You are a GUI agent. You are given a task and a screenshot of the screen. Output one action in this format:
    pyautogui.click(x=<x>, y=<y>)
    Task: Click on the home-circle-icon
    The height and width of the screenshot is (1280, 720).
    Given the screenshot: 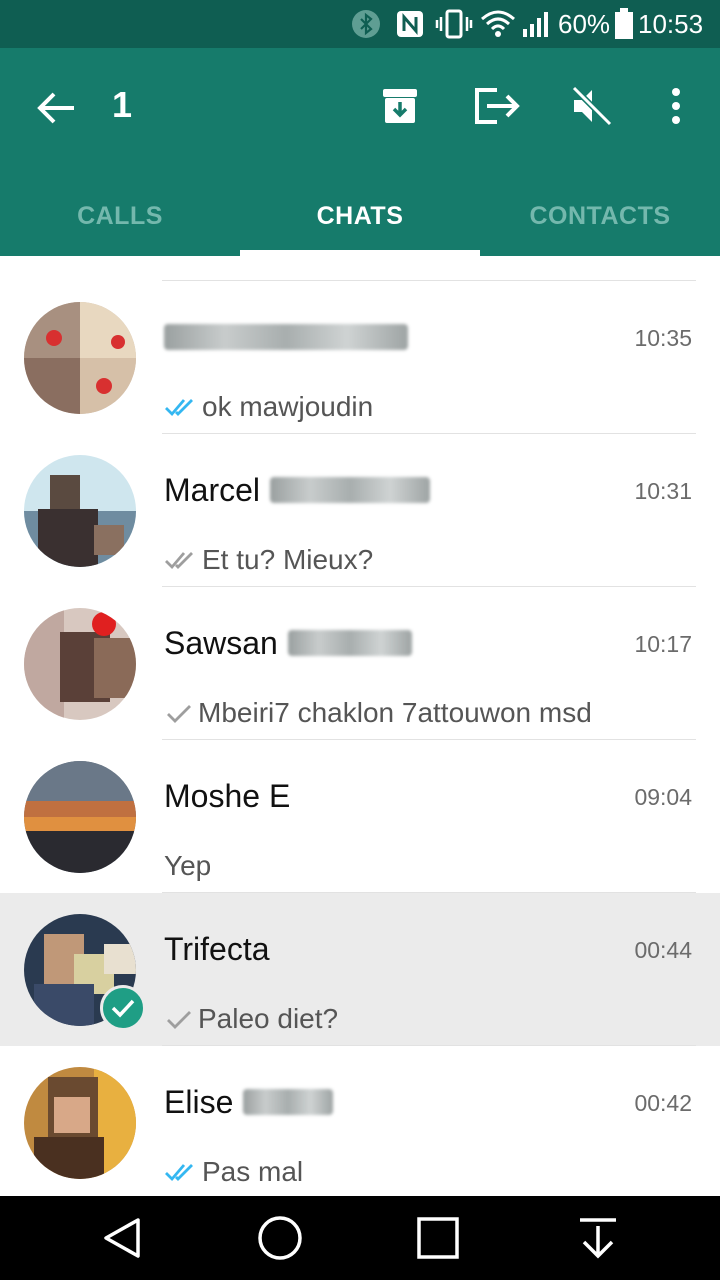 What is the action you would take?
    pyautogui.click(x=280, y=1238)
    